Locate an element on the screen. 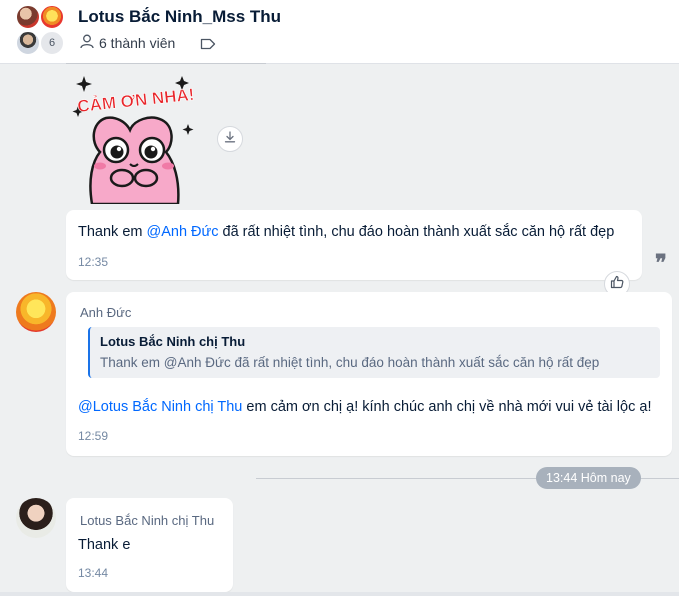  sender-name: Anh Đức is located at coordinates (106, 312).